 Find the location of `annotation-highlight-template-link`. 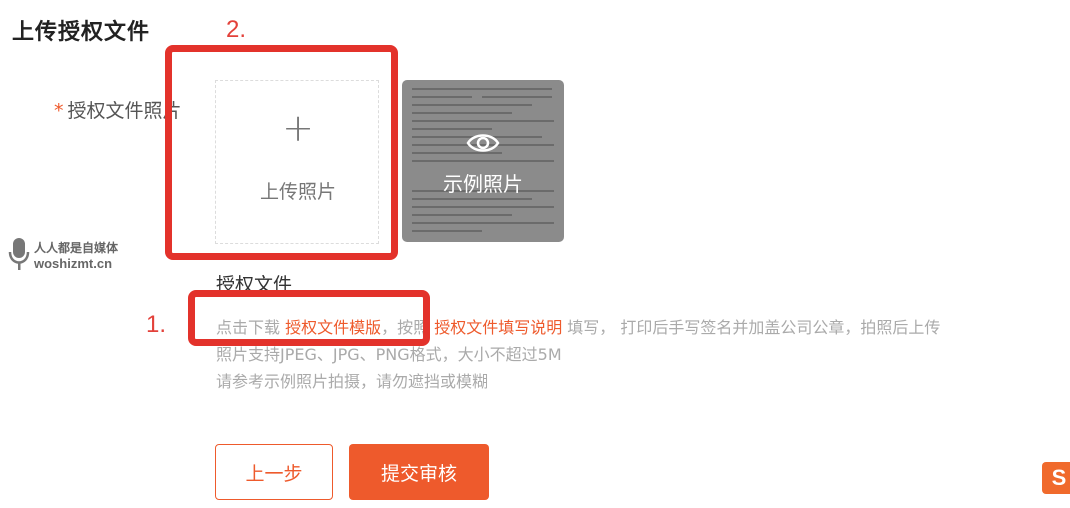

annotation-highlight-template-link is located at coordinates (309, 318).